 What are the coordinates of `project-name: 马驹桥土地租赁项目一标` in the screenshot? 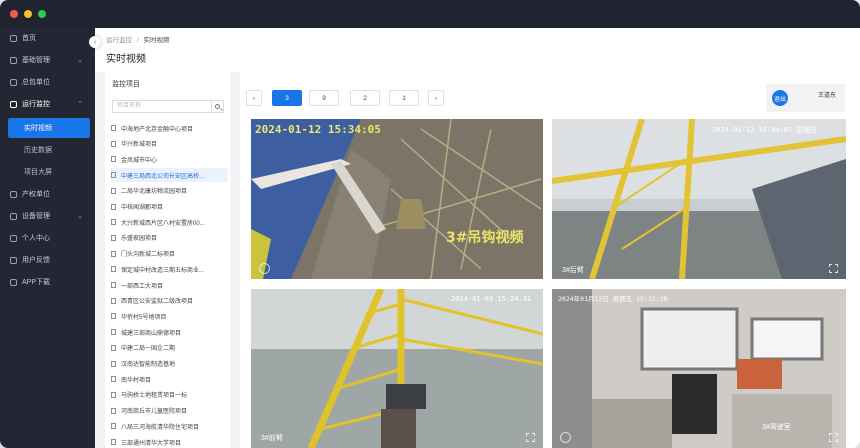 It's located at (154, 396).